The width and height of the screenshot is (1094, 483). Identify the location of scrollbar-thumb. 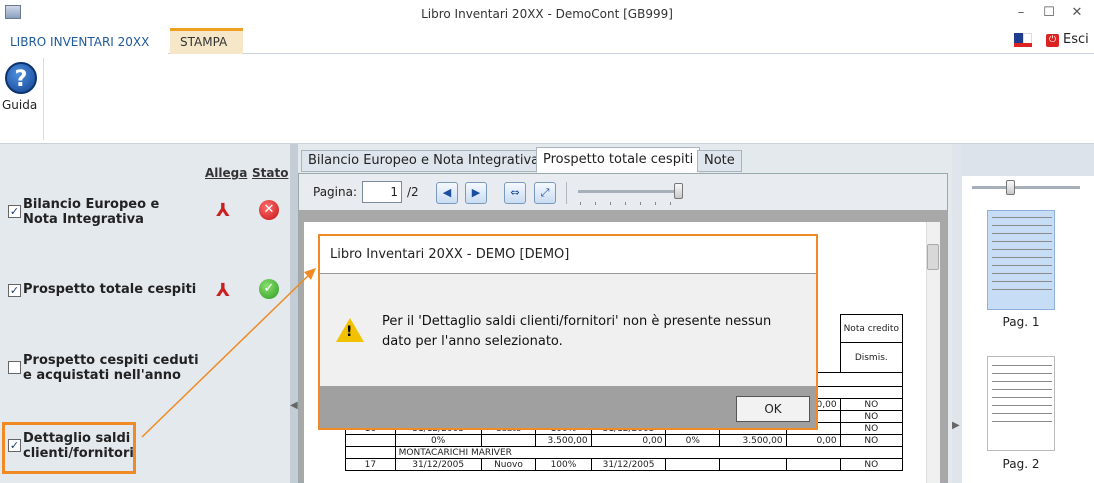
(933, 257).